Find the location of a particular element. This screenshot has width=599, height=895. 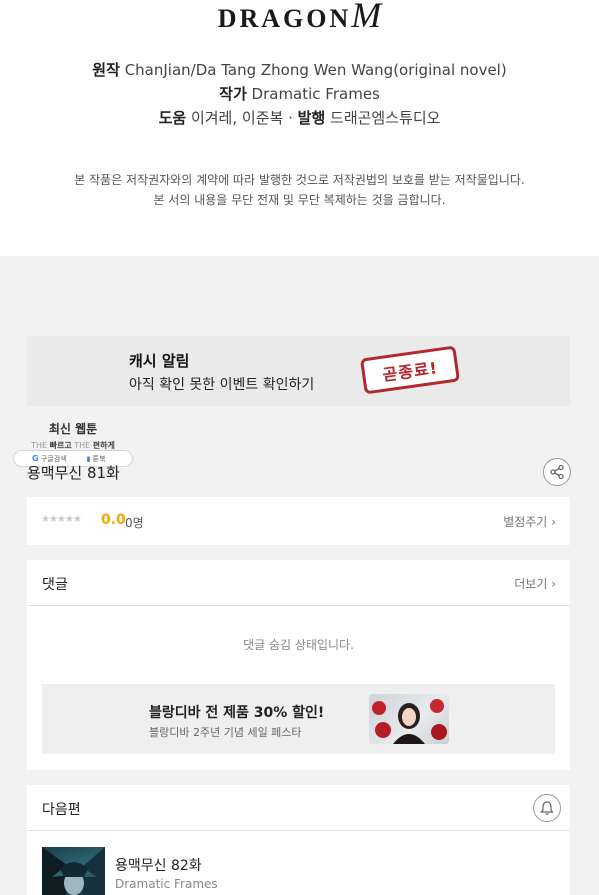

bell-icon is located at coordinates (547, 808).